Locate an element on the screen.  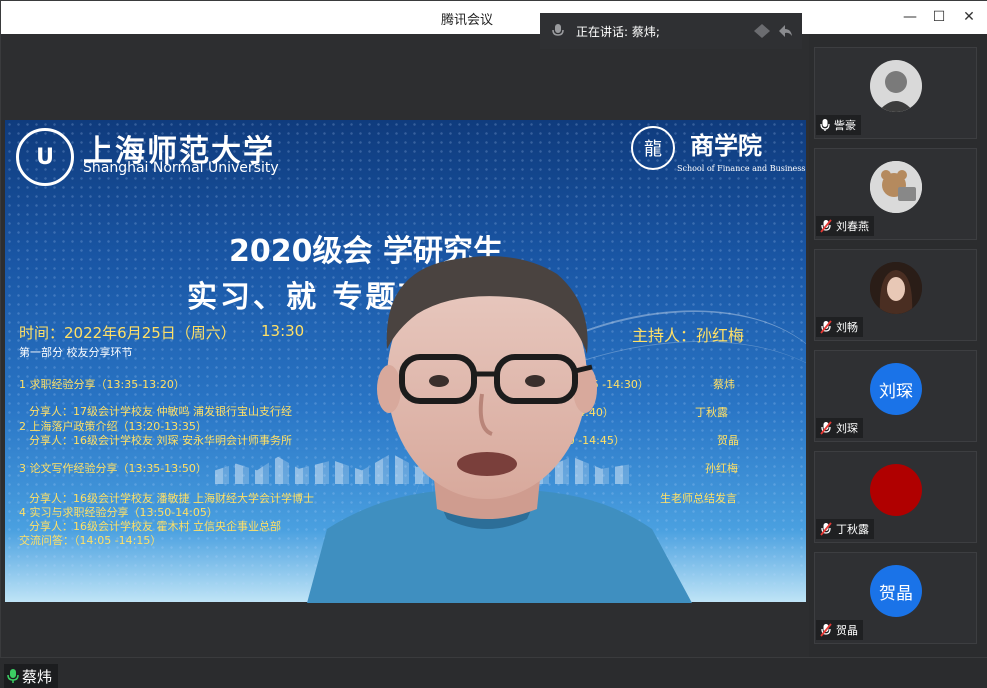
participant-tile: 刘春燕 is located at coordinates (895, 194).